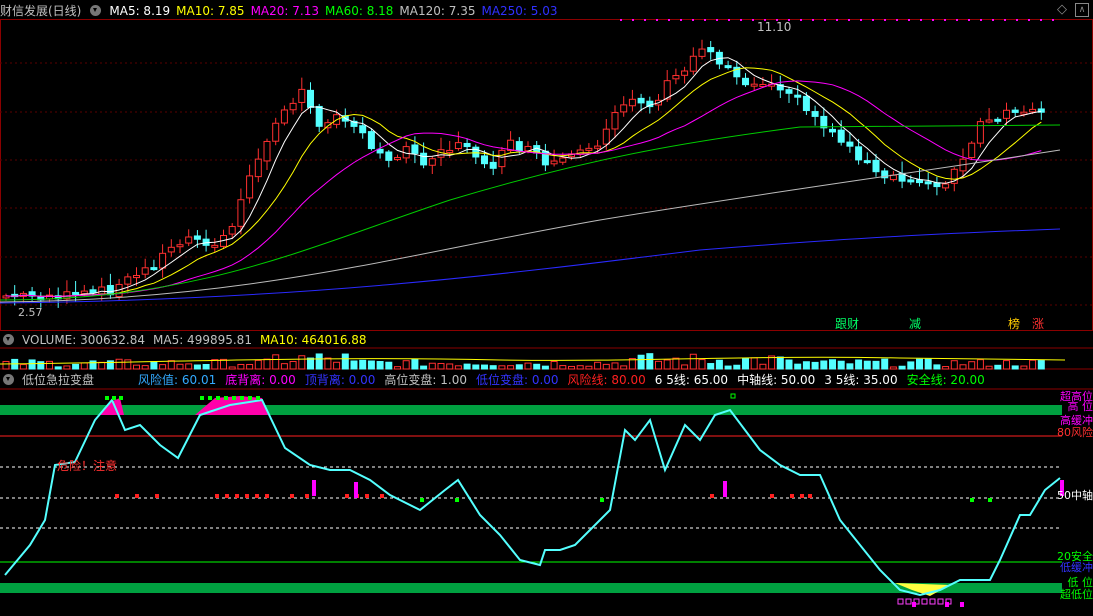 This screenshot has height=616, width=1093. What do you see at coordinates (83, 339) in the screenshot?
I see `volume-value: VOLUME: 300632.84` at bounding box center [83, 339].